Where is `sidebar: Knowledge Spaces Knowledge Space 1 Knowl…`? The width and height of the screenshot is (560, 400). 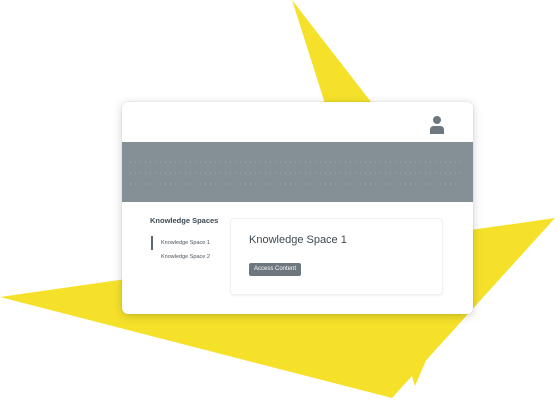
sidebar: Knowledge Spaces Knowledge Space 1 Knowl… is located at coordinates (195, 240).